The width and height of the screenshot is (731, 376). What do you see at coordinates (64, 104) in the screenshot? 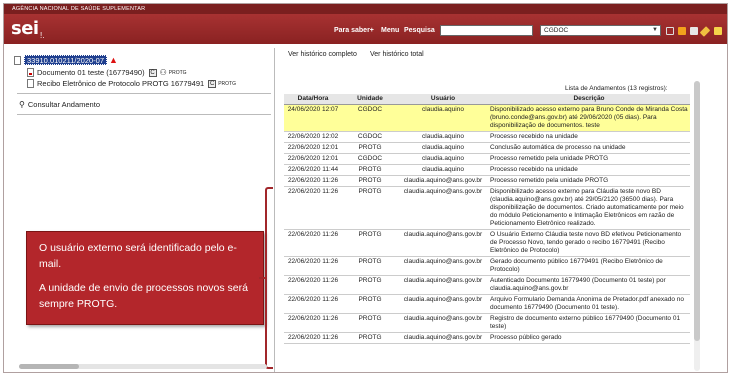
I see `consult-label: Consultar Andamento` at bounding box center [64, 104].